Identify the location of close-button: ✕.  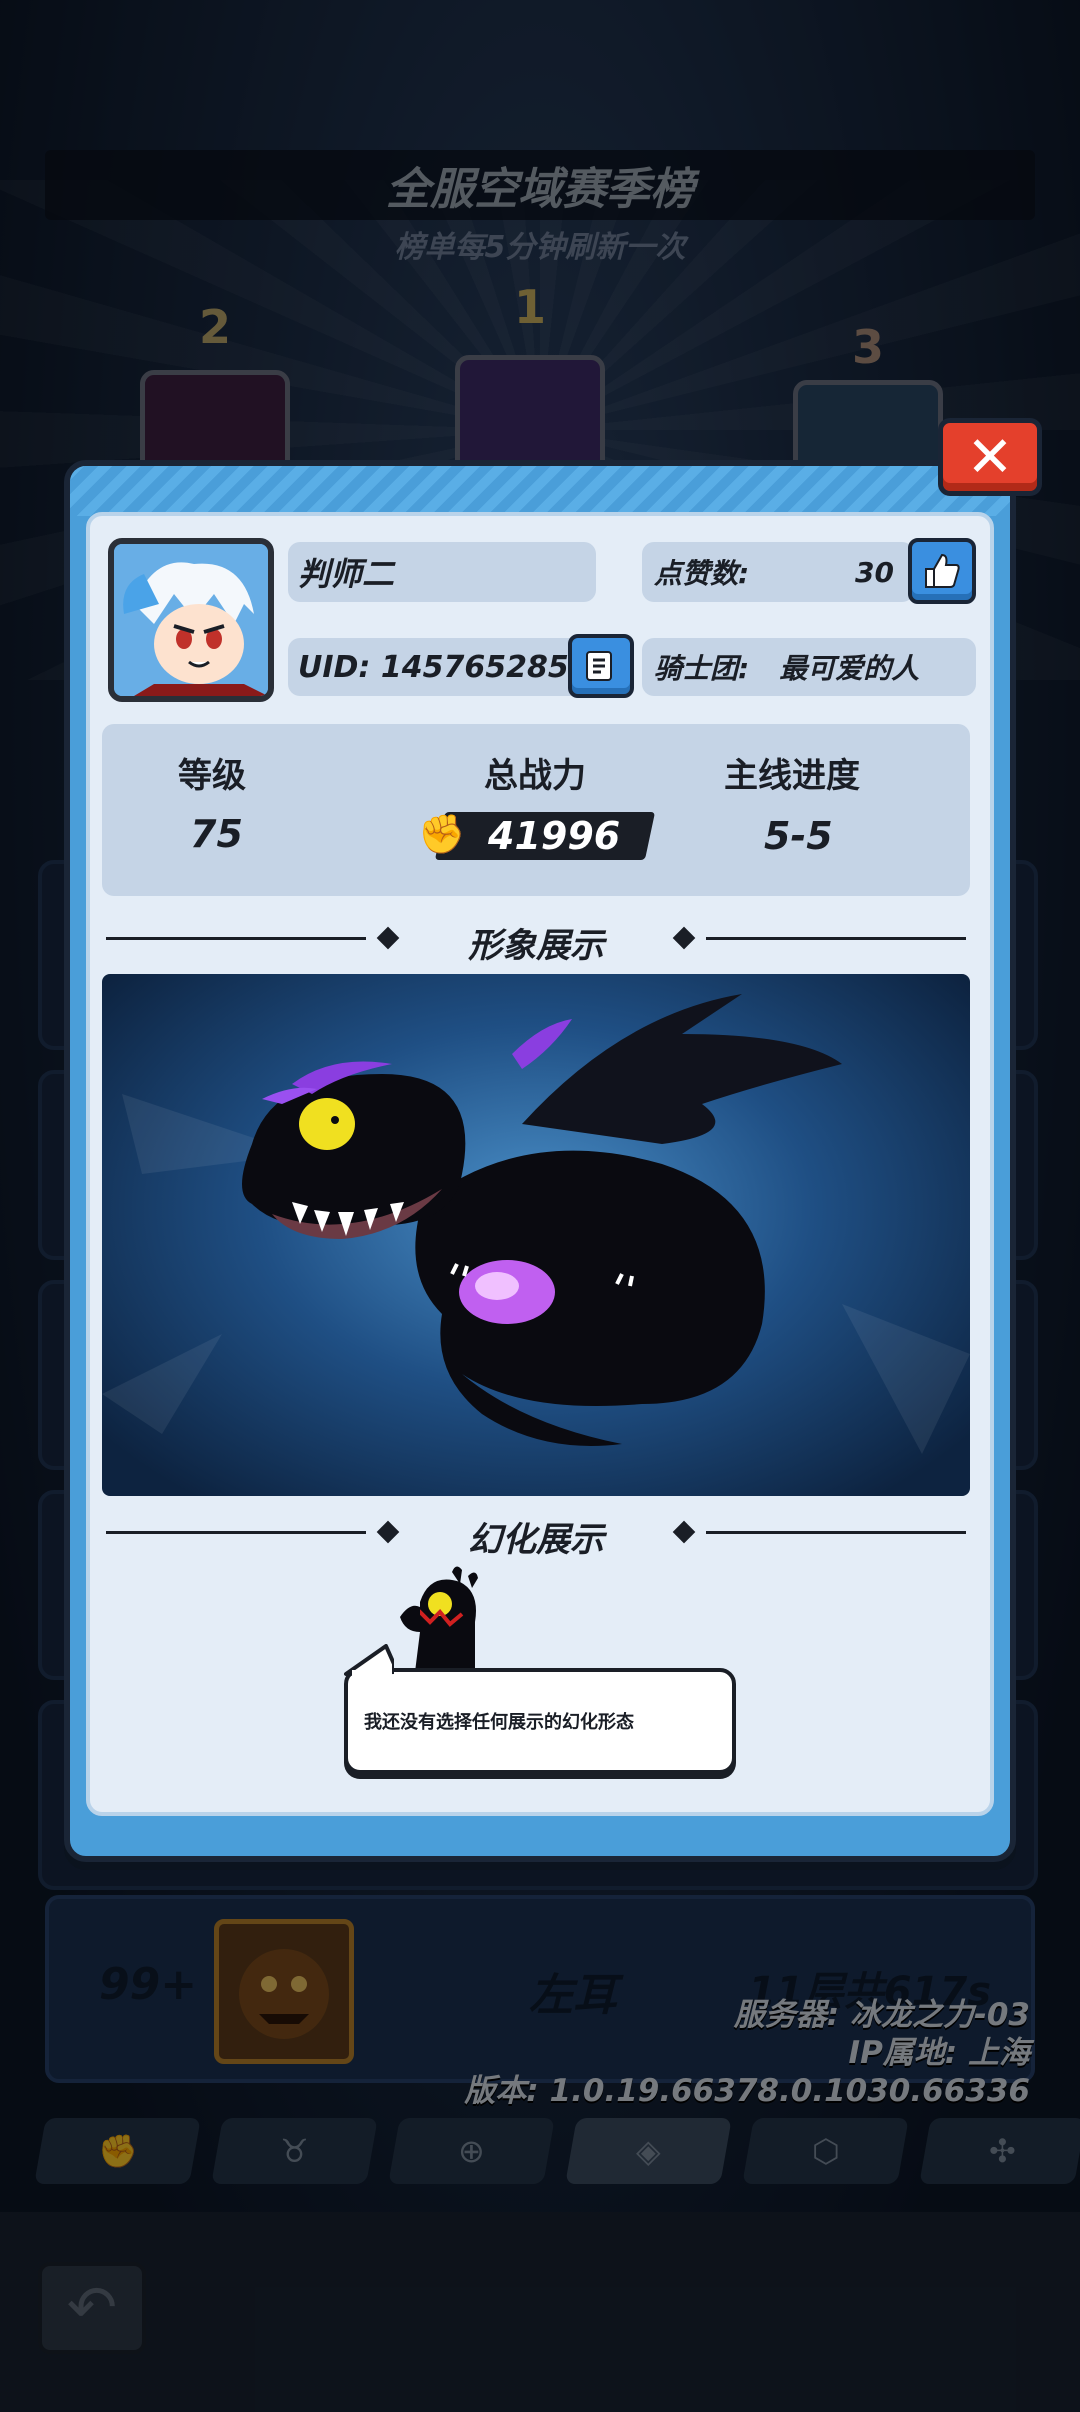
(990, 457).